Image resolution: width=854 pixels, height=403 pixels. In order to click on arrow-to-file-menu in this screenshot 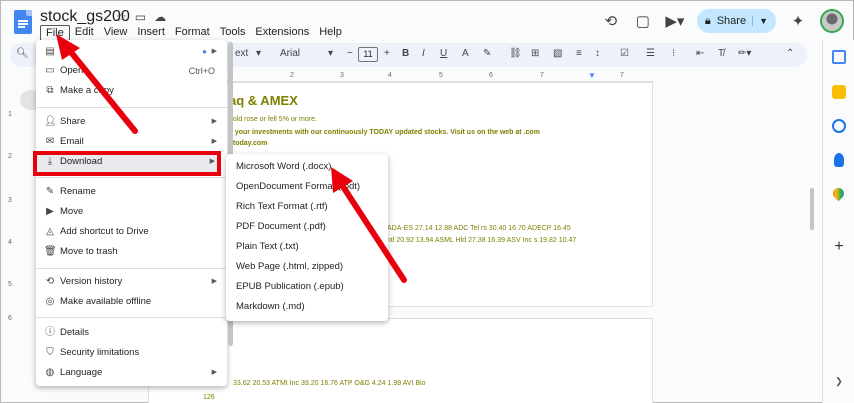, I will do `click(97, 84)`.